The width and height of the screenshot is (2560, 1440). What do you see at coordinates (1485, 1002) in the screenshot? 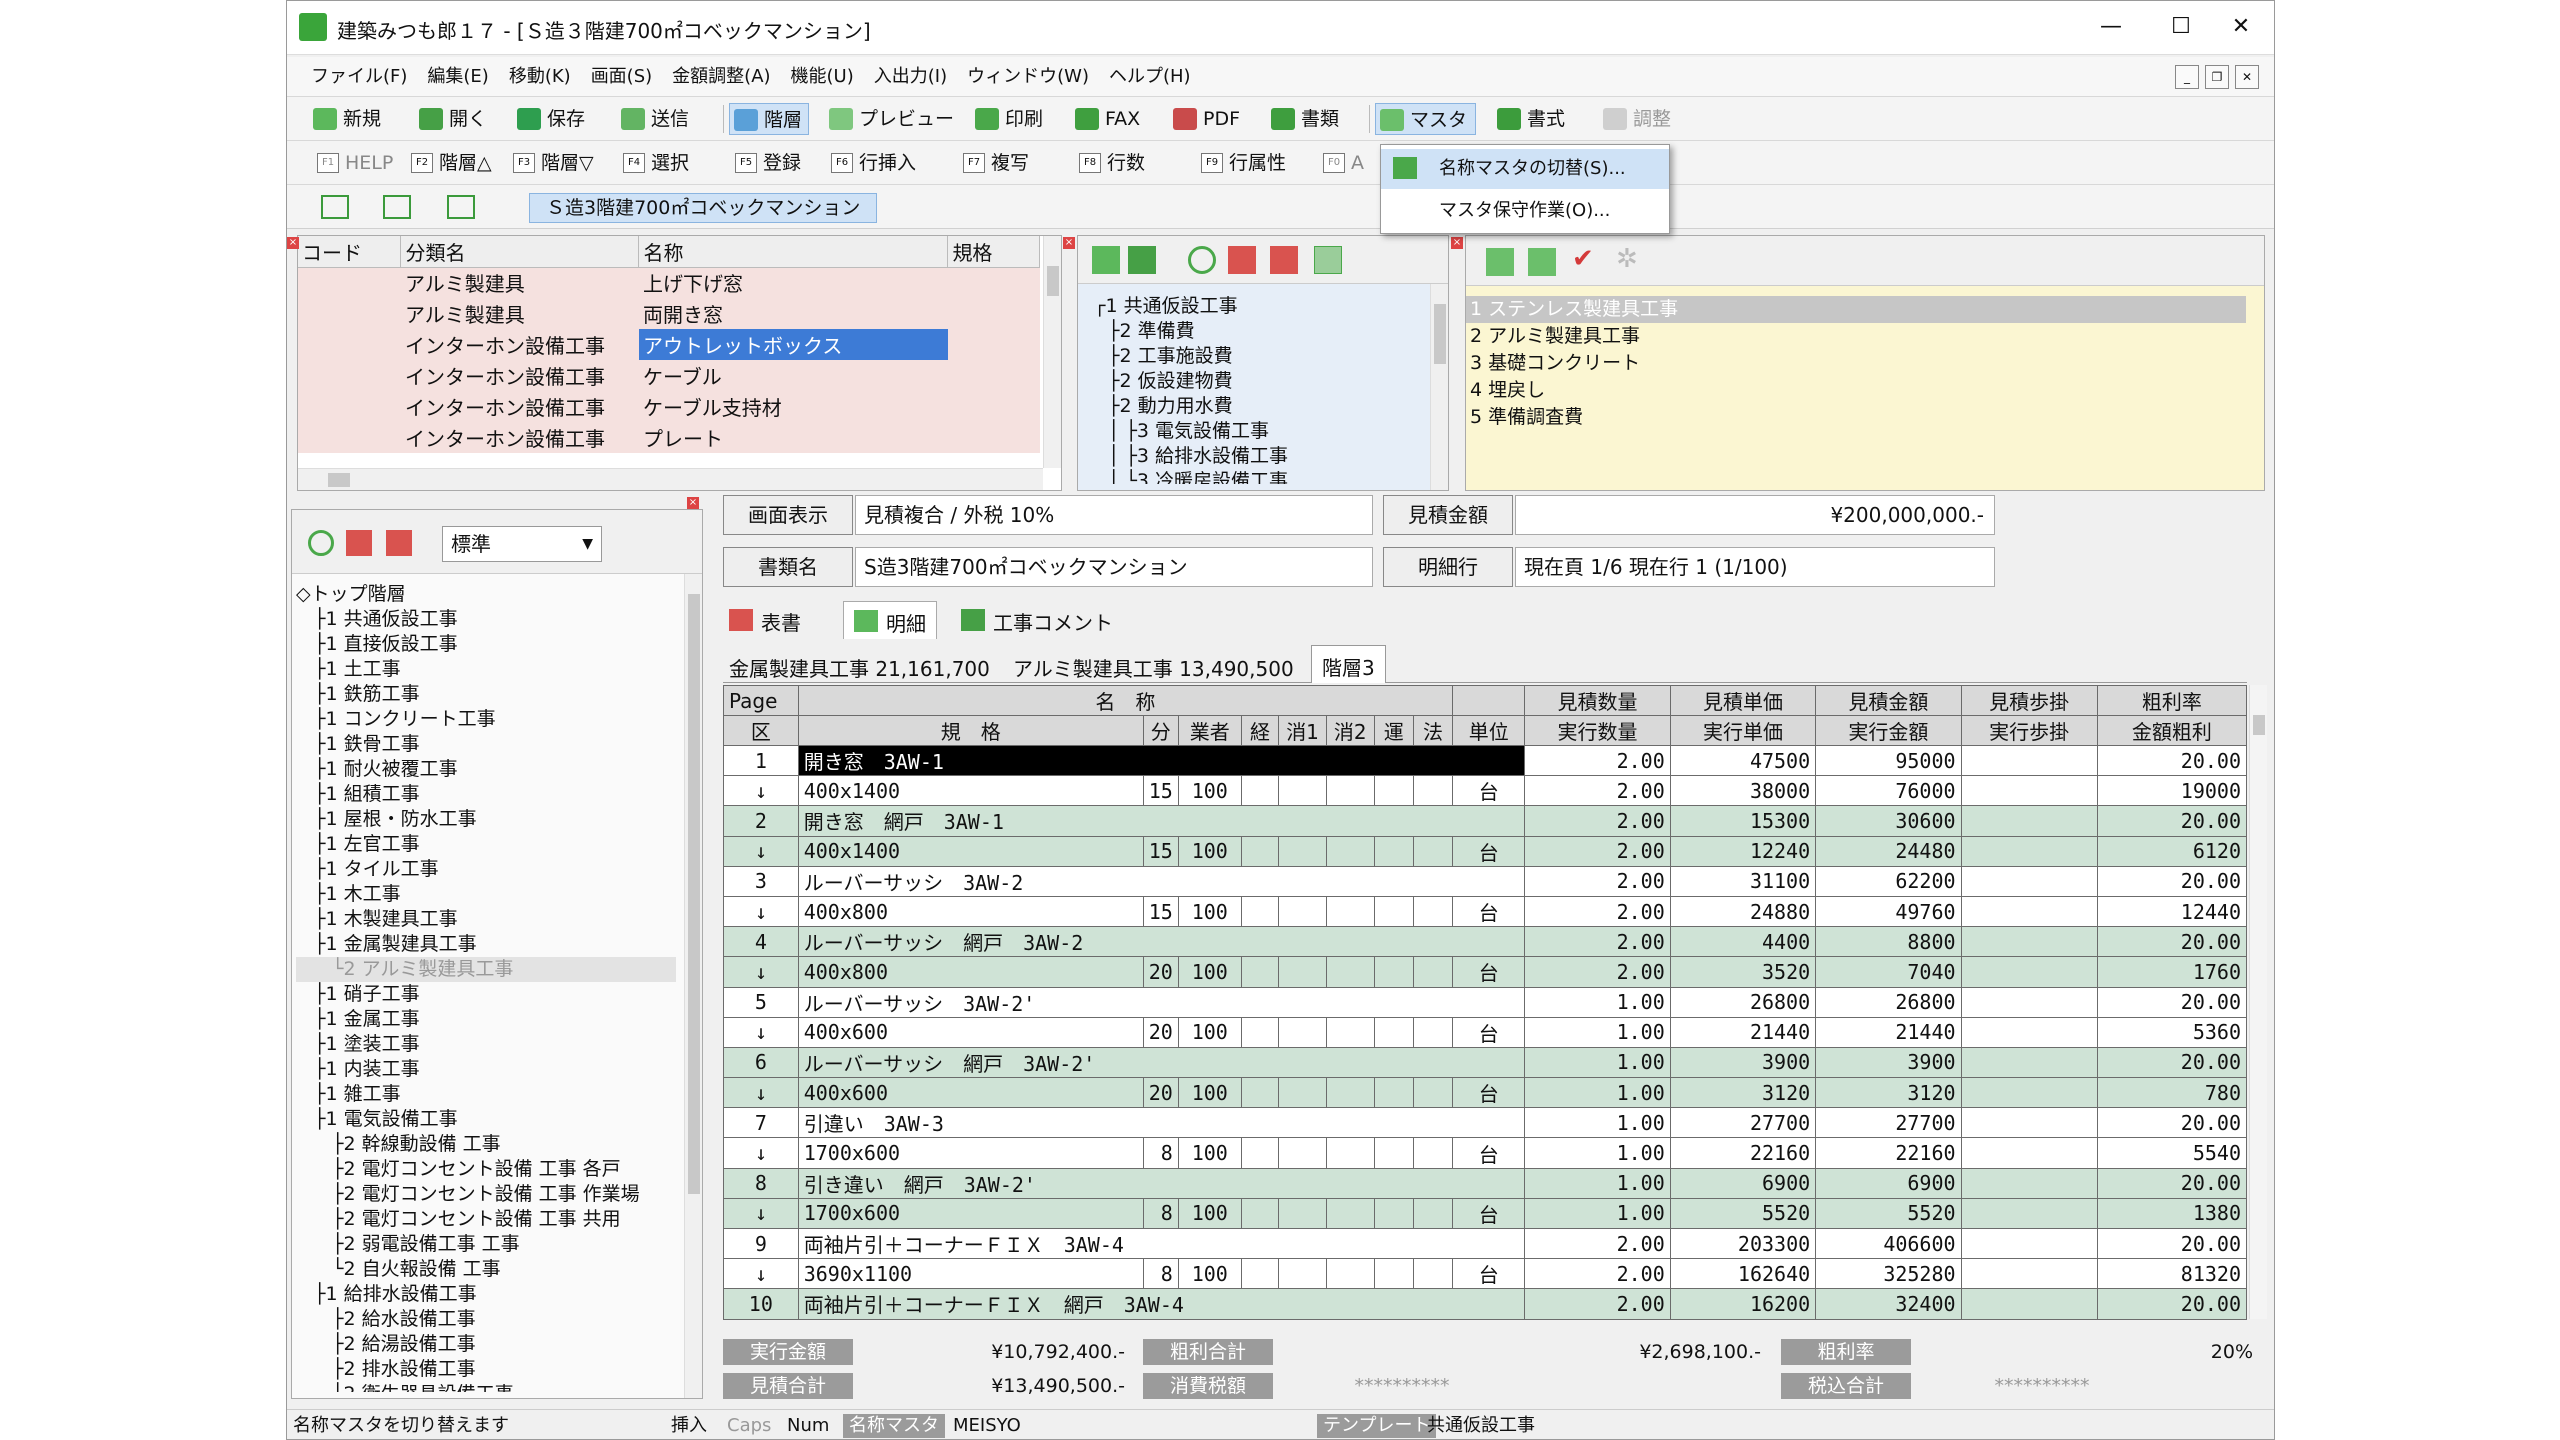
I see `table-row: 5 ルーバーサッシ 3AW-2' 1.00 26800 26800 20.00` at bounding box center [1485, 1002].